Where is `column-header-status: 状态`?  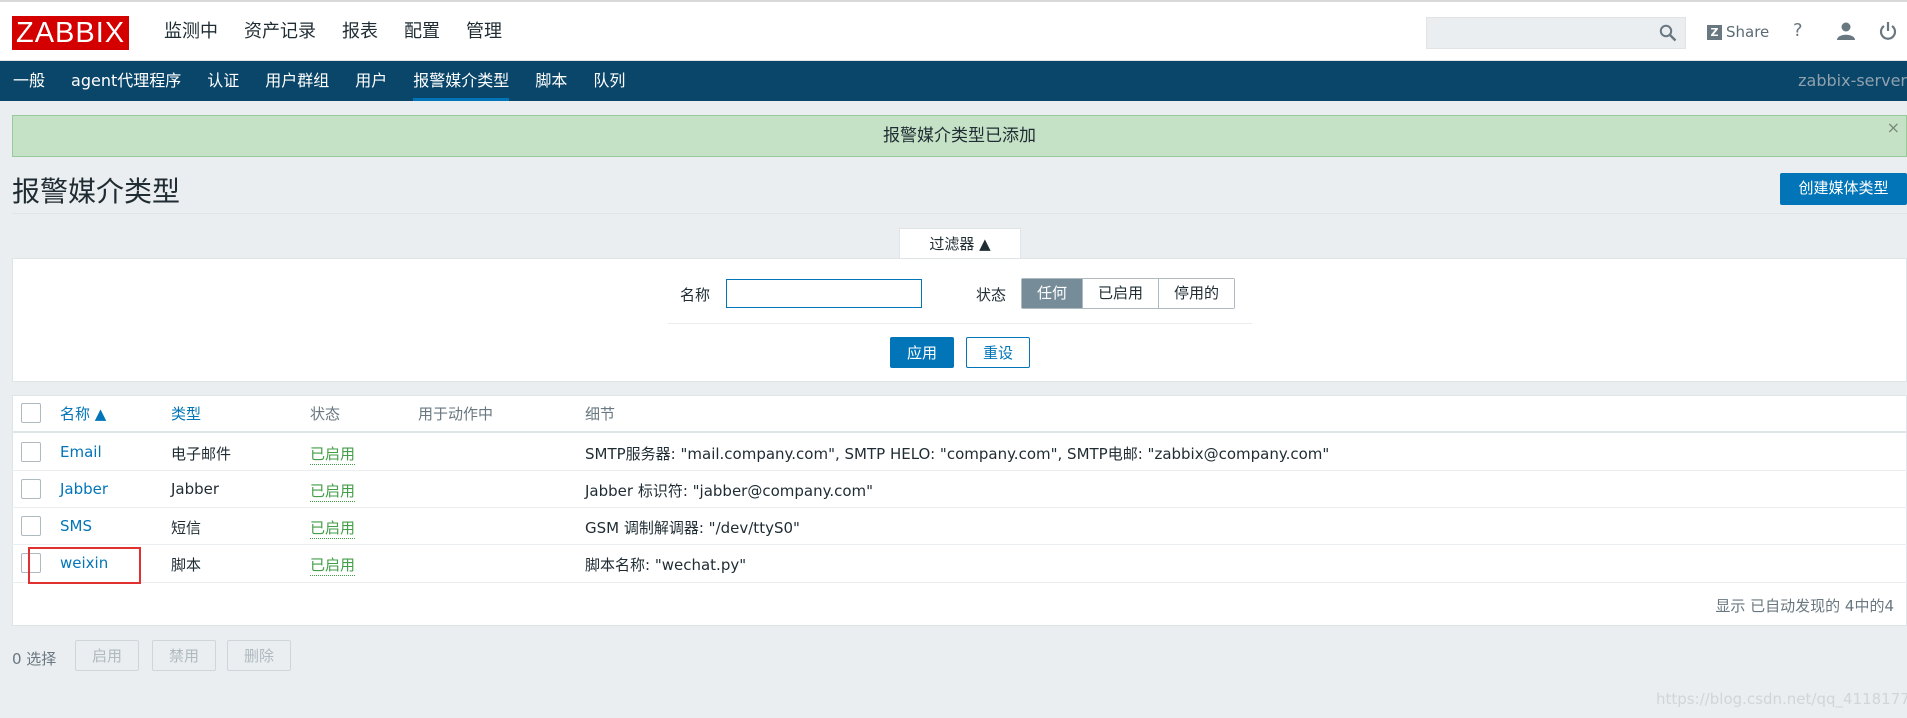 column-header-status: 状态 is located at coordinates (325, 414).